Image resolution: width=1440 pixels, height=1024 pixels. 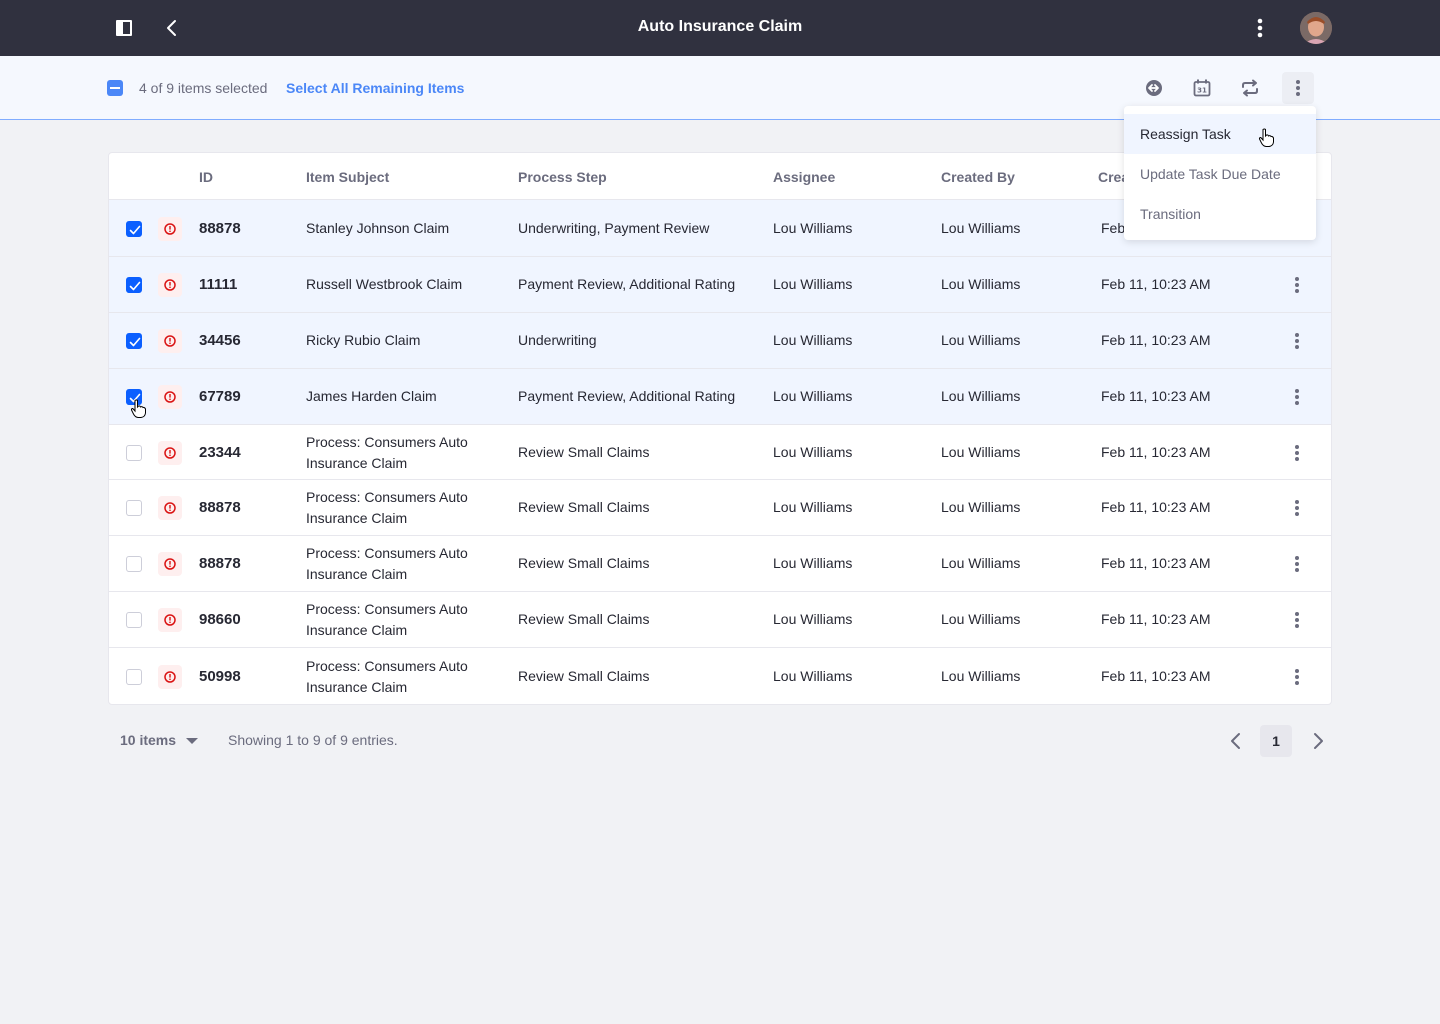 I want to click on process-step: Review Small Claims, so click(x=584, y=676).